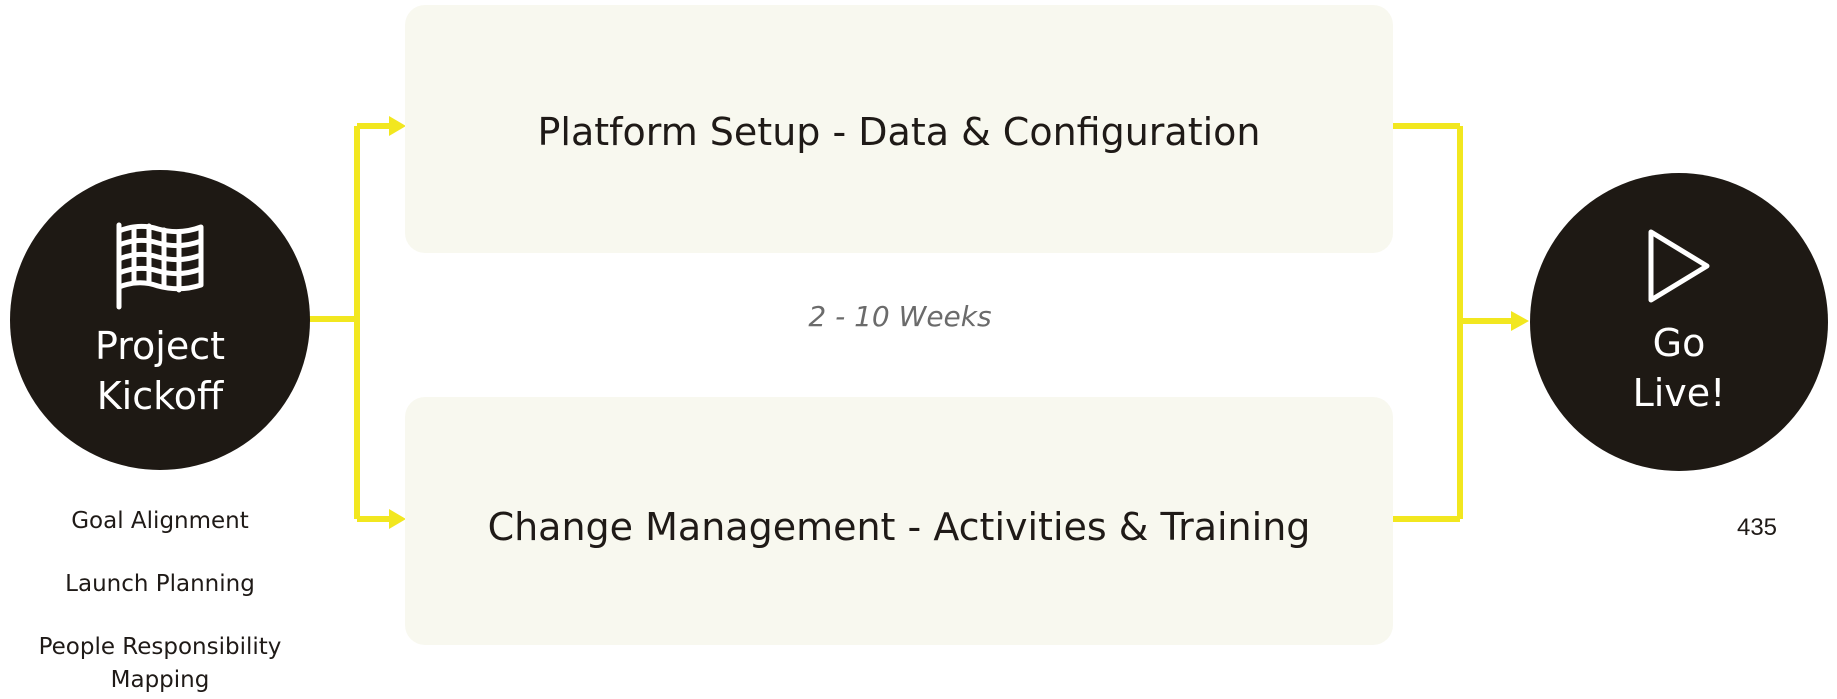  What do you see at coordinates (1520, 321) in the screenshot?
I see `arrowhead-to-go-live` at bounding box center [1520, 321].